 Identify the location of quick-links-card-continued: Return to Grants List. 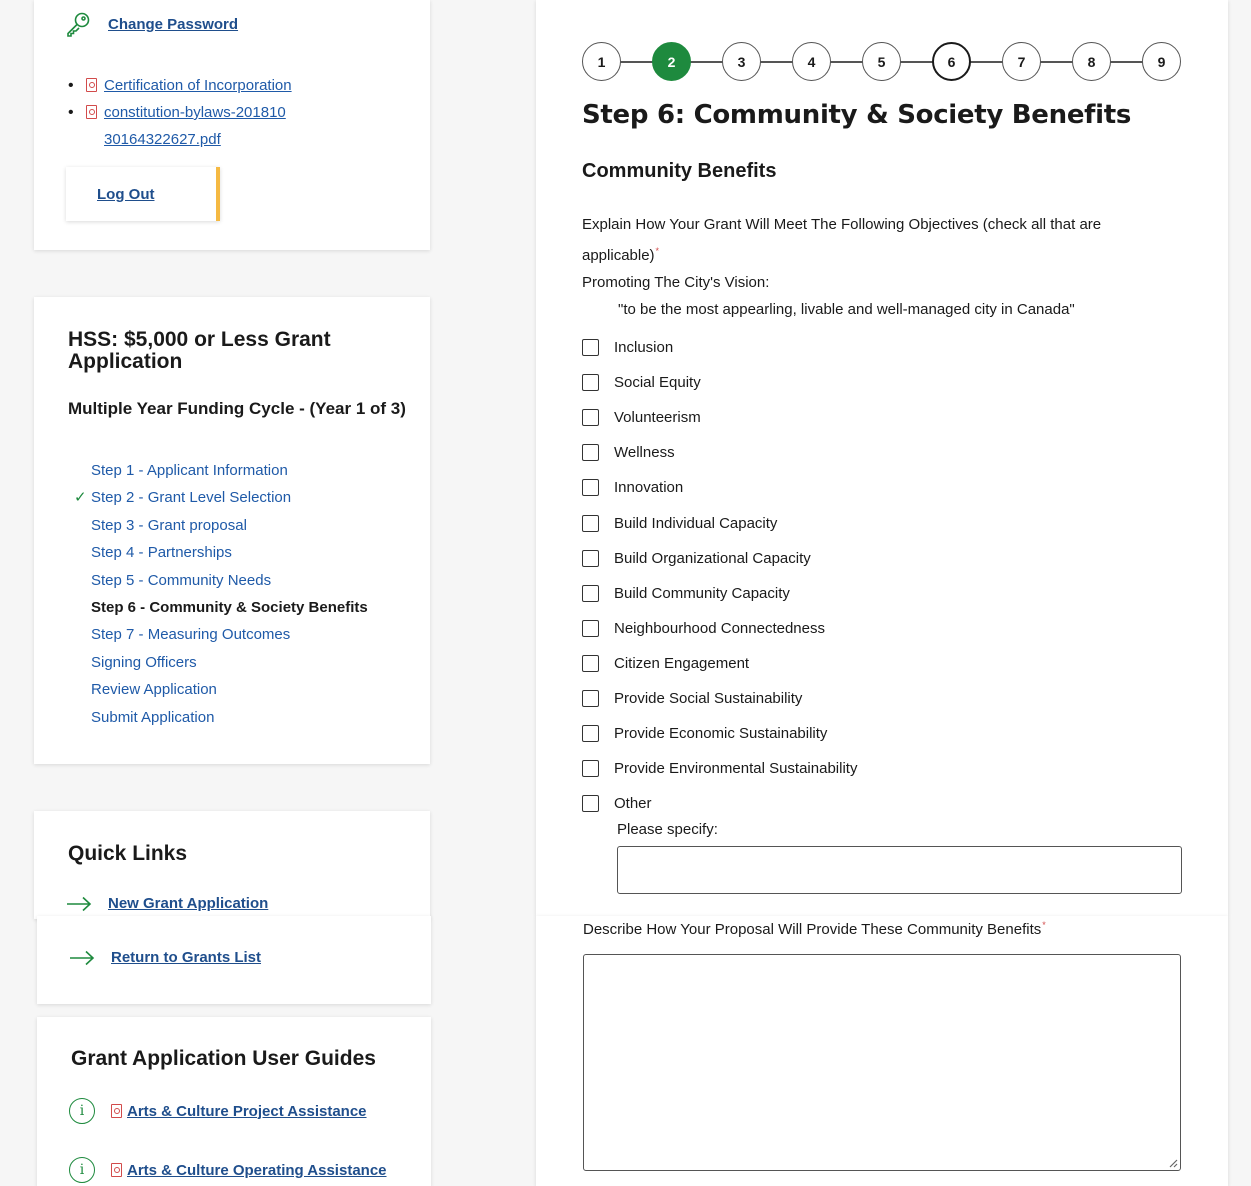
(234, 960).